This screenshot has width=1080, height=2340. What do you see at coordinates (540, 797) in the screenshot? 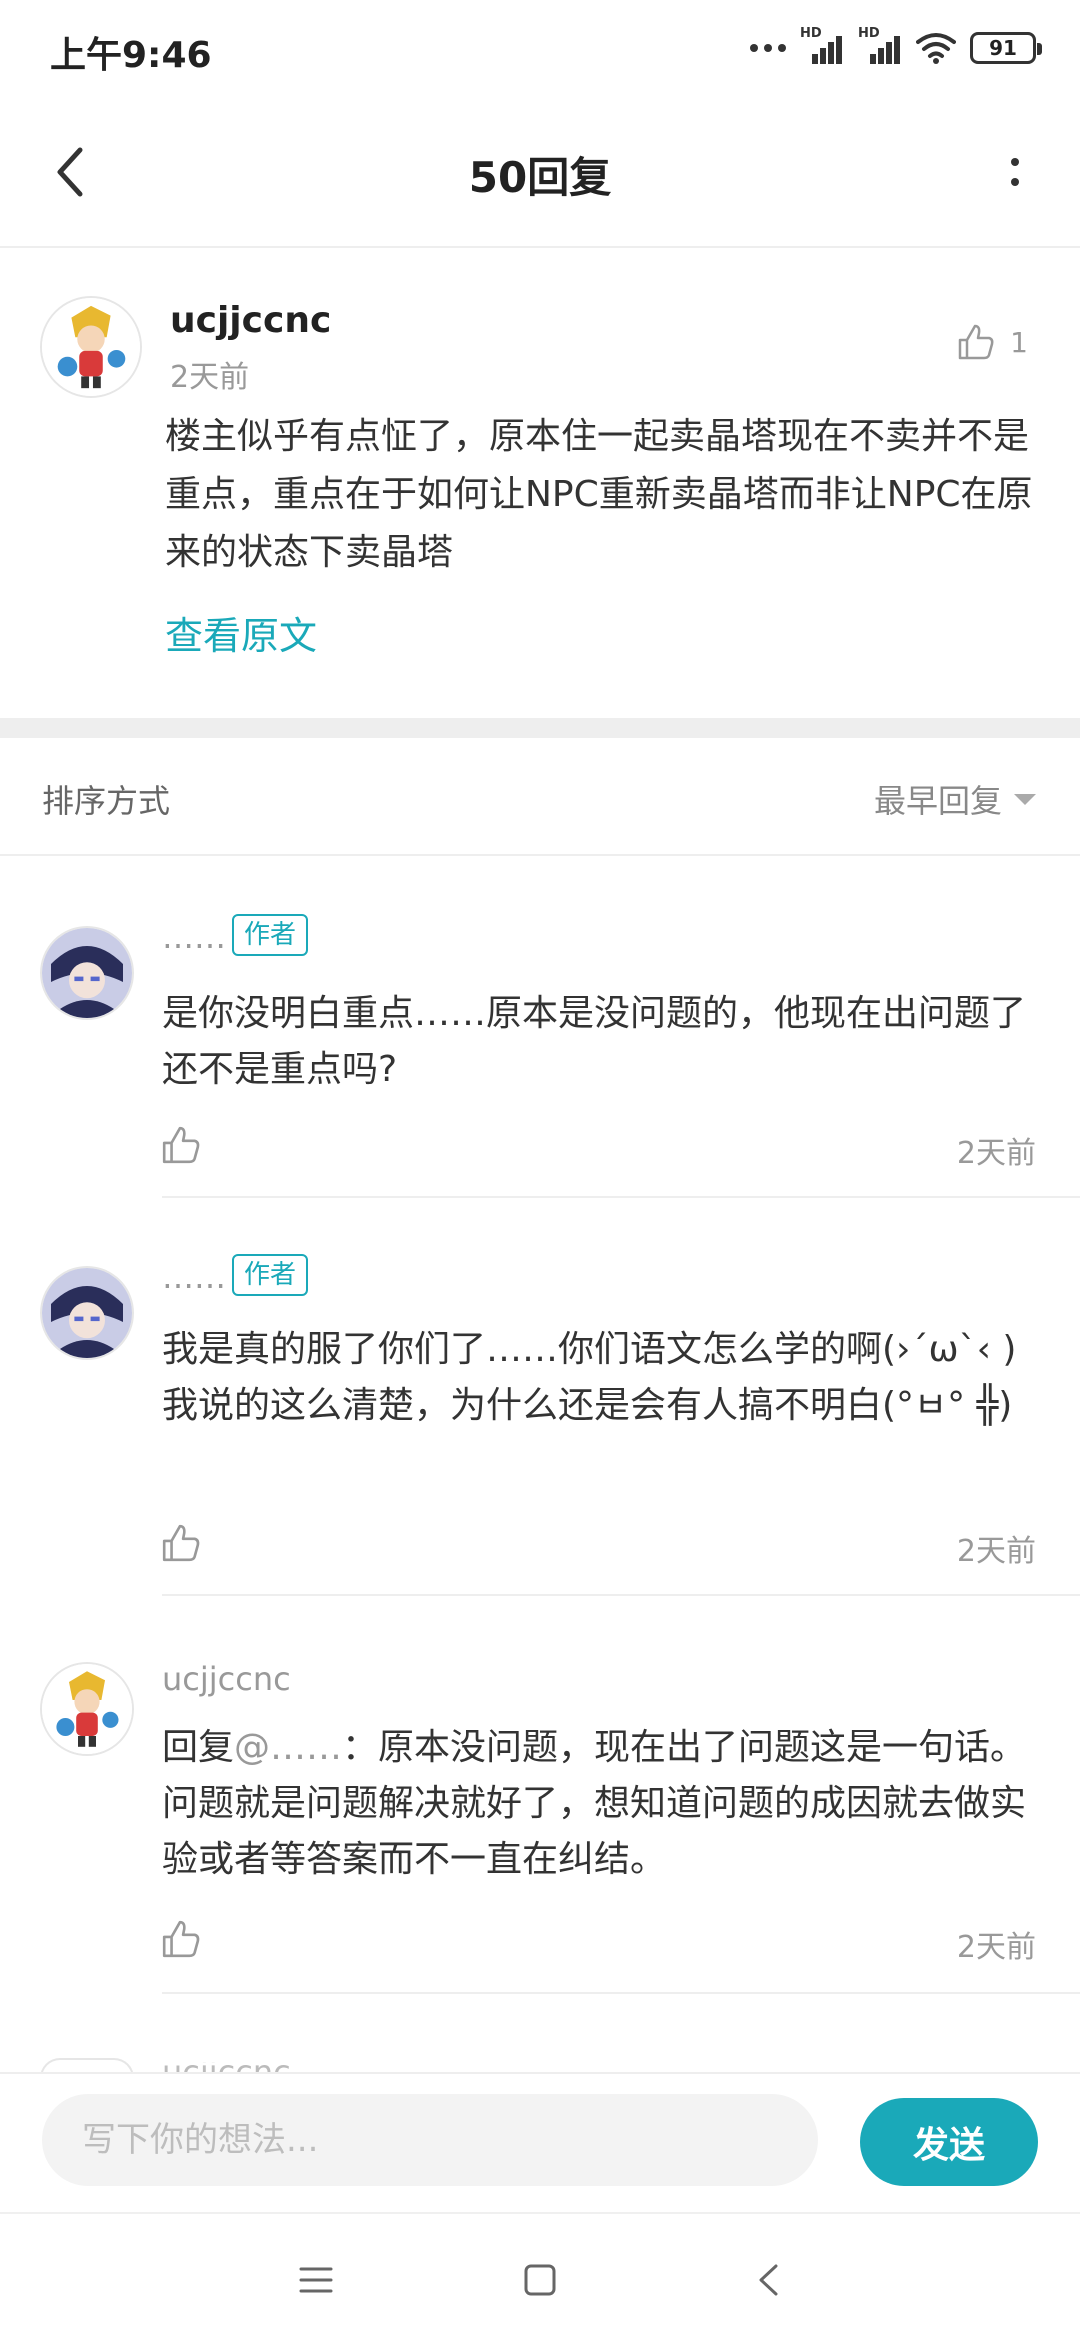
I see `sort-bar: 排序方式 最早回复` at bounding box center [540, 797].